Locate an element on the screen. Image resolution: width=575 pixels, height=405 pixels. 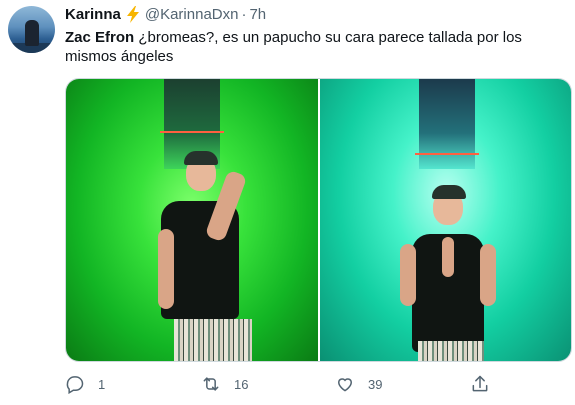
retweet-button: 16 is located at coordinates (224, 384).